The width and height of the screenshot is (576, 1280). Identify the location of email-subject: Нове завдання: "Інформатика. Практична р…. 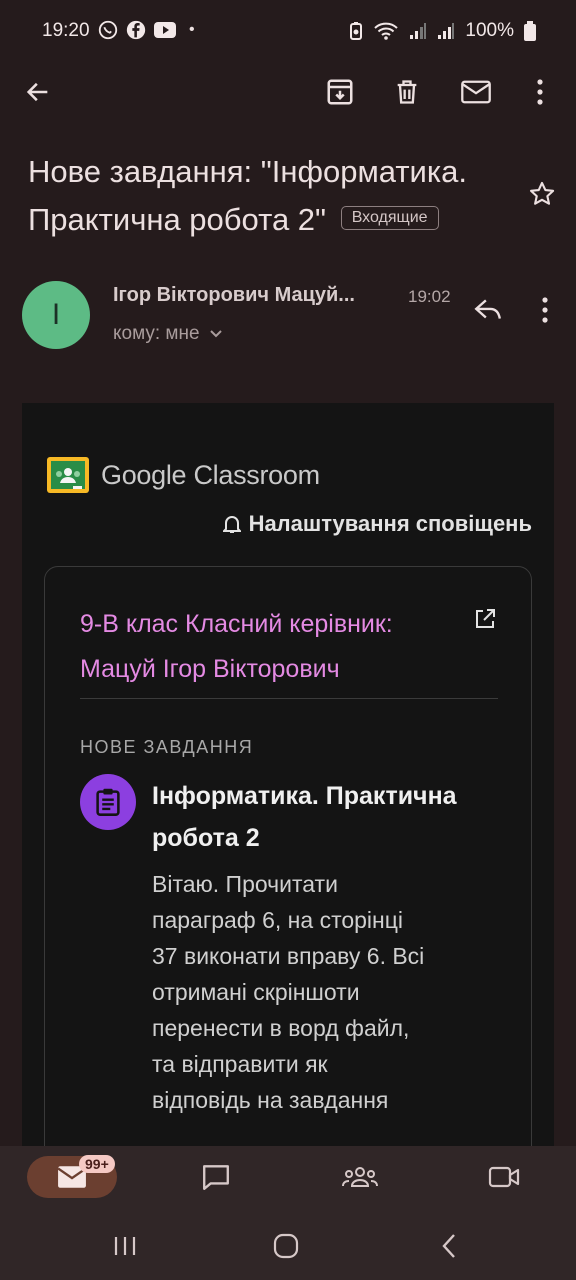
(268, 196).